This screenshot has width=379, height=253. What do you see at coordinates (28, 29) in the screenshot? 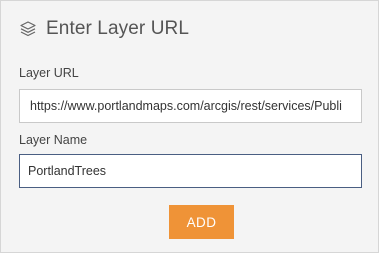
I see `layers-icon` at bounding box center [28, 29].